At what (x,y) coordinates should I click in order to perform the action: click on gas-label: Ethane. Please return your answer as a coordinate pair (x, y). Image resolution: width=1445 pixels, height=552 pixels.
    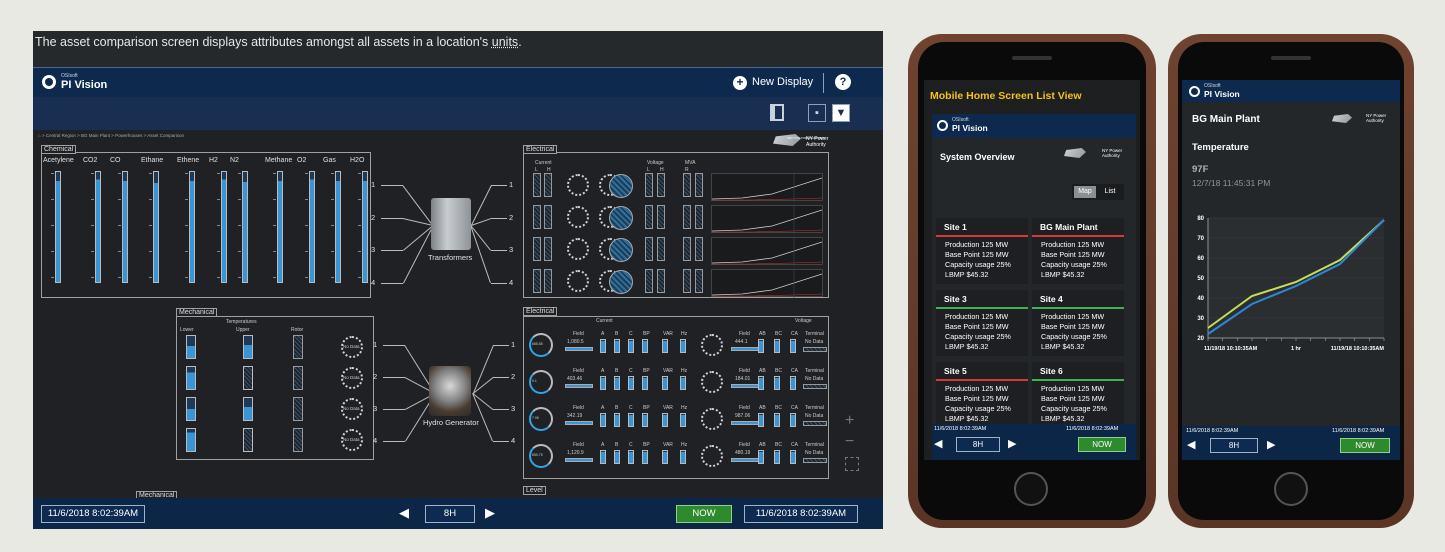
    Looking at the image, I should click on (152, 160).